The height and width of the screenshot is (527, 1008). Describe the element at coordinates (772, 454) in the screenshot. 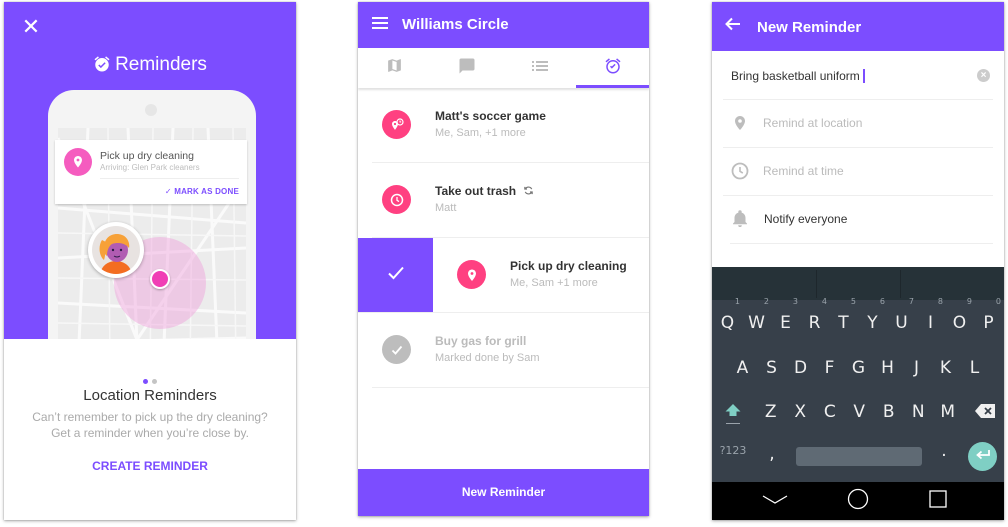

I see `comma-key: ,` at that location.